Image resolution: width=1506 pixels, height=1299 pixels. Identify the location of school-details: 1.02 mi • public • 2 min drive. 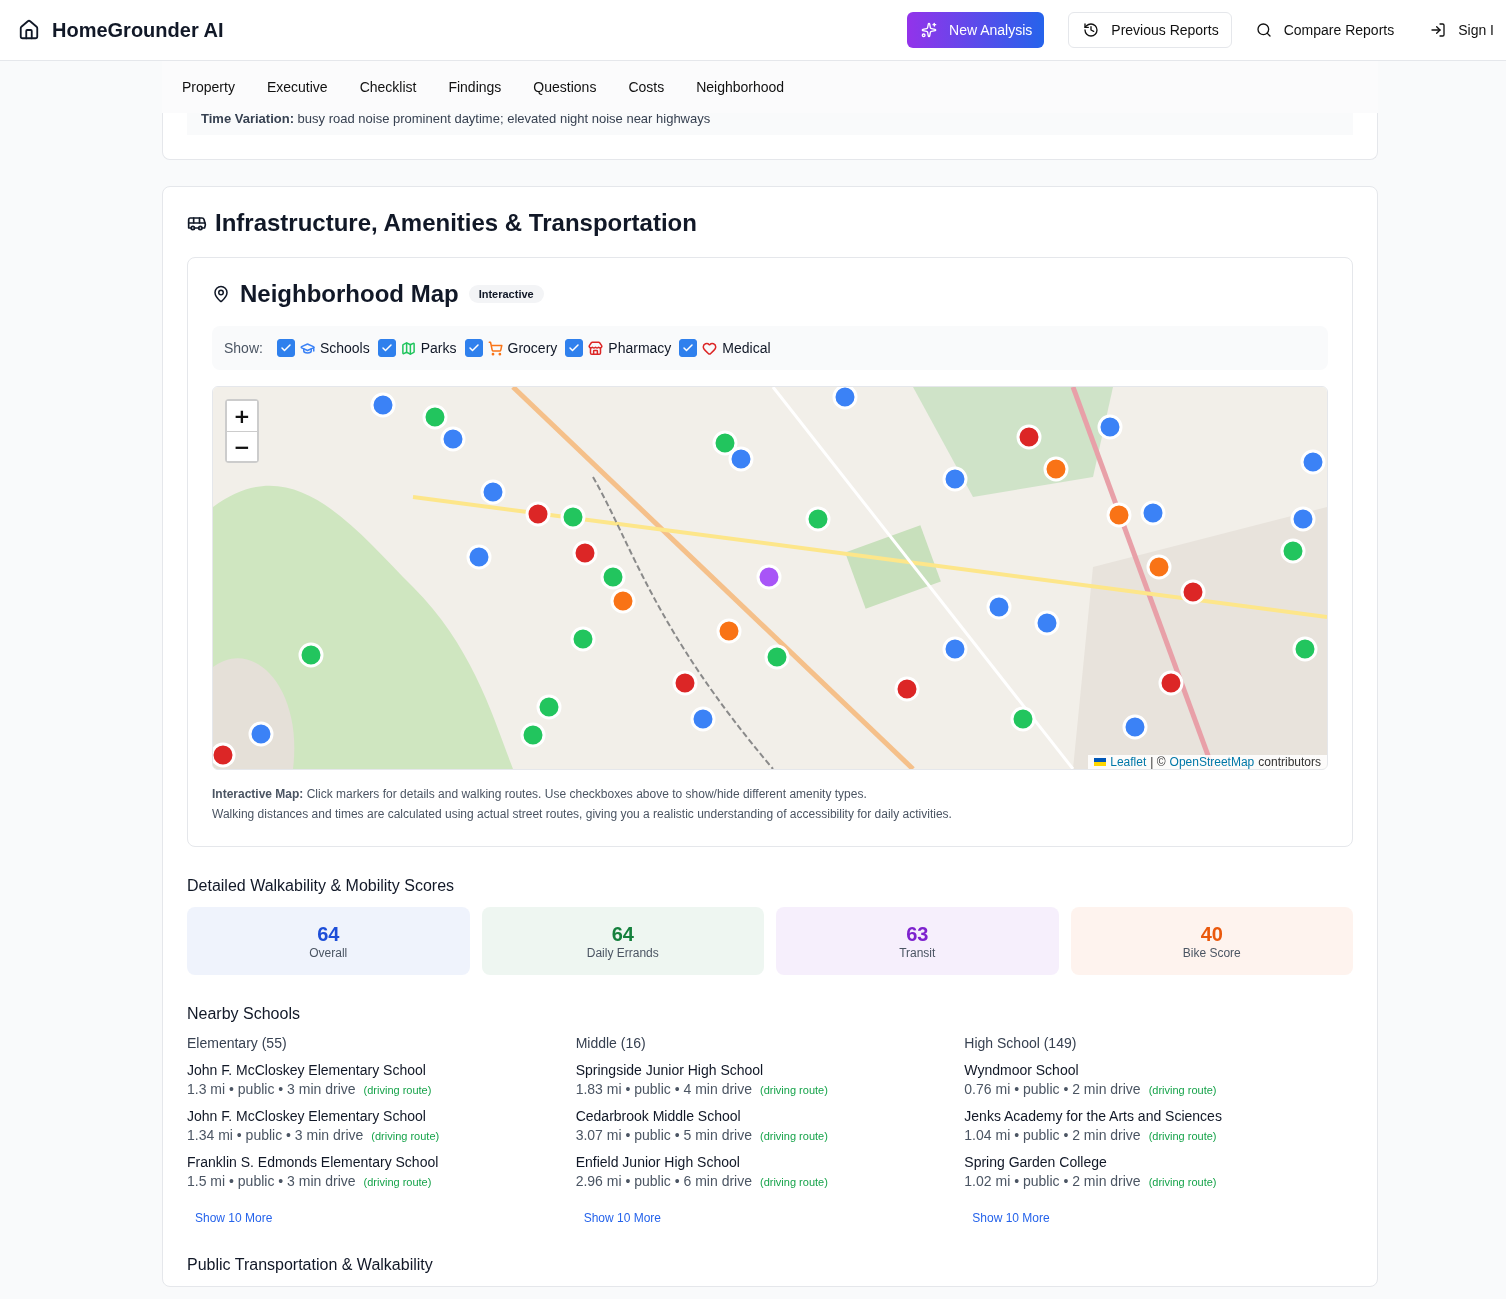
(1052, 1181).